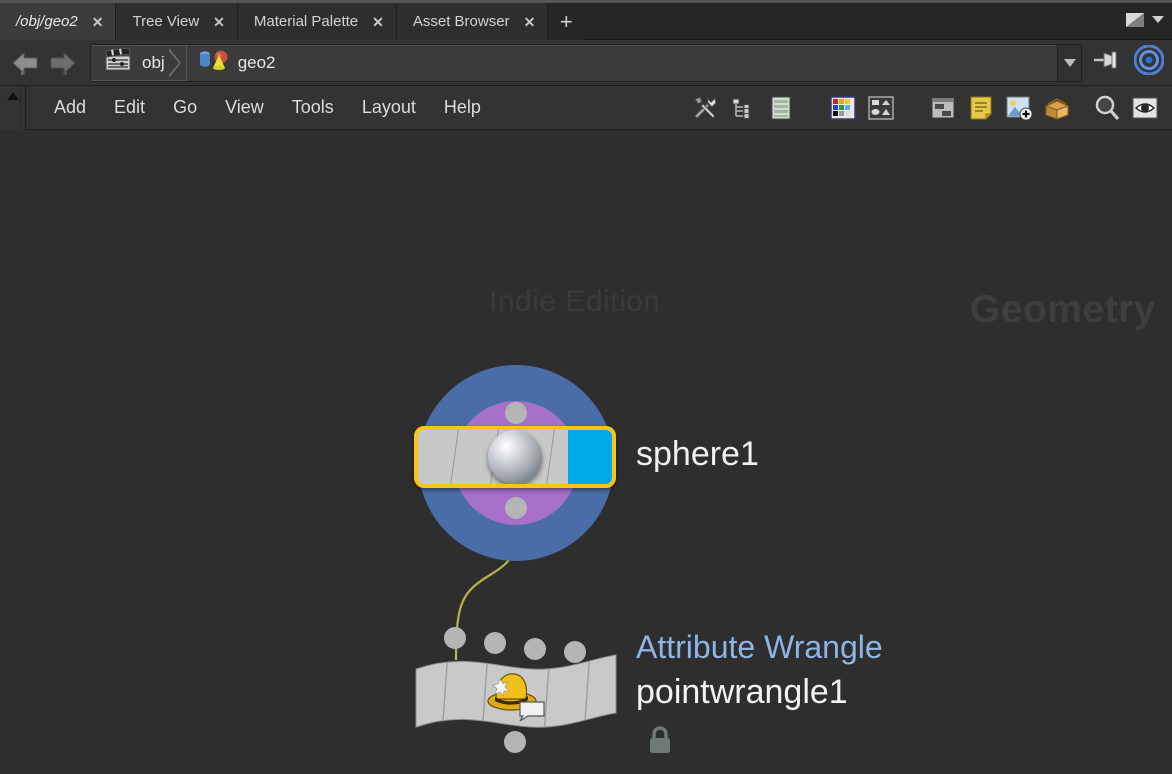  I want to click on tab-obj-geo2: /obj/geo2 ✕, so click(58, 21).